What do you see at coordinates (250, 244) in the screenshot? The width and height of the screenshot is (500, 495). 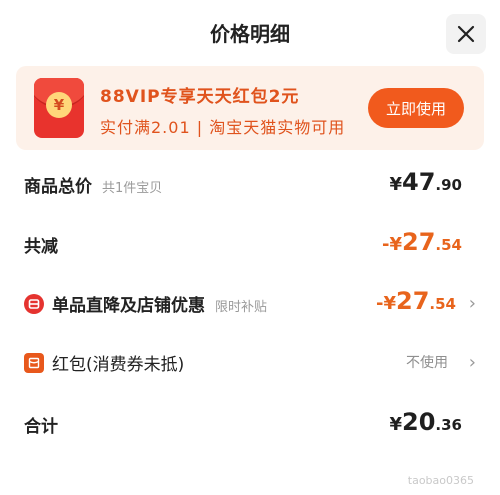 I see `total-discount-row: 共减 -¥27.54` at bounding box center [250, 244].